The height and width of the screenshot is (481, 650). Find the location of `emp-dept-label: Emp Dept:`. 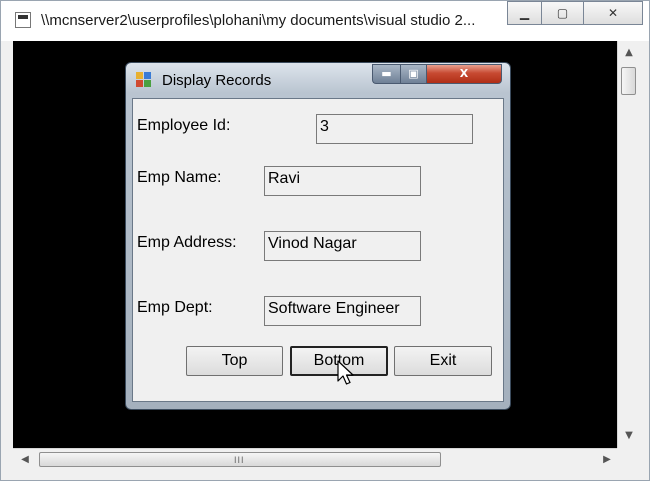

emp-dept-label: Emp Dept: is located at coordinates (175, 307).